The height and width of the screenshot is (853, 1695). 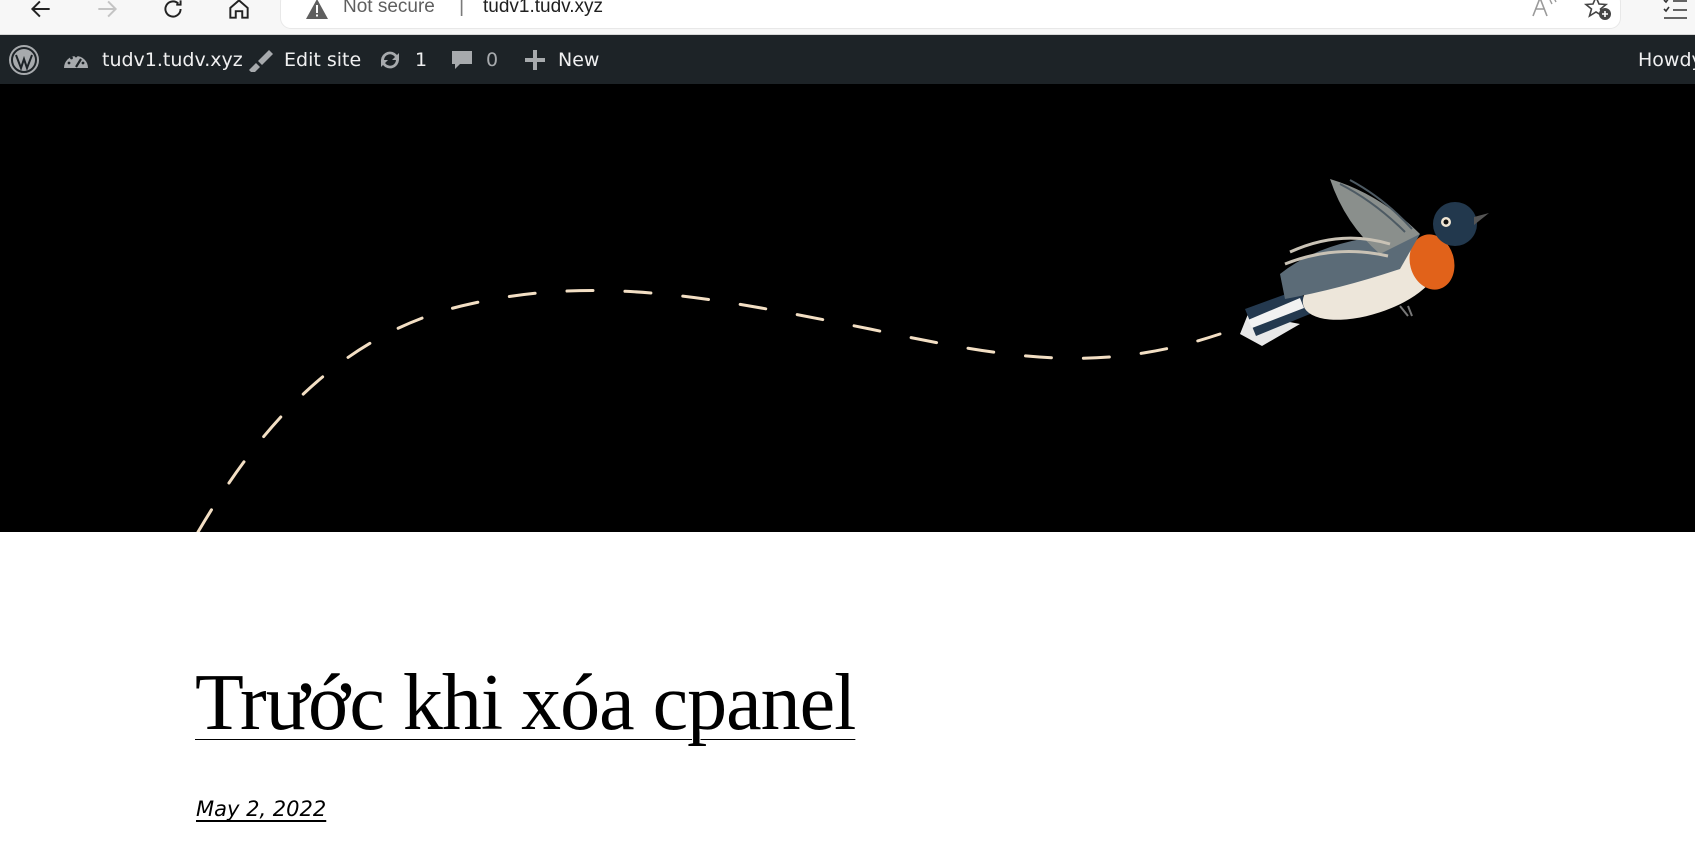 What do you see at coordinates (578, 60) in the screenshot?
I see `new-label: New` at bounding box center [578, 60].